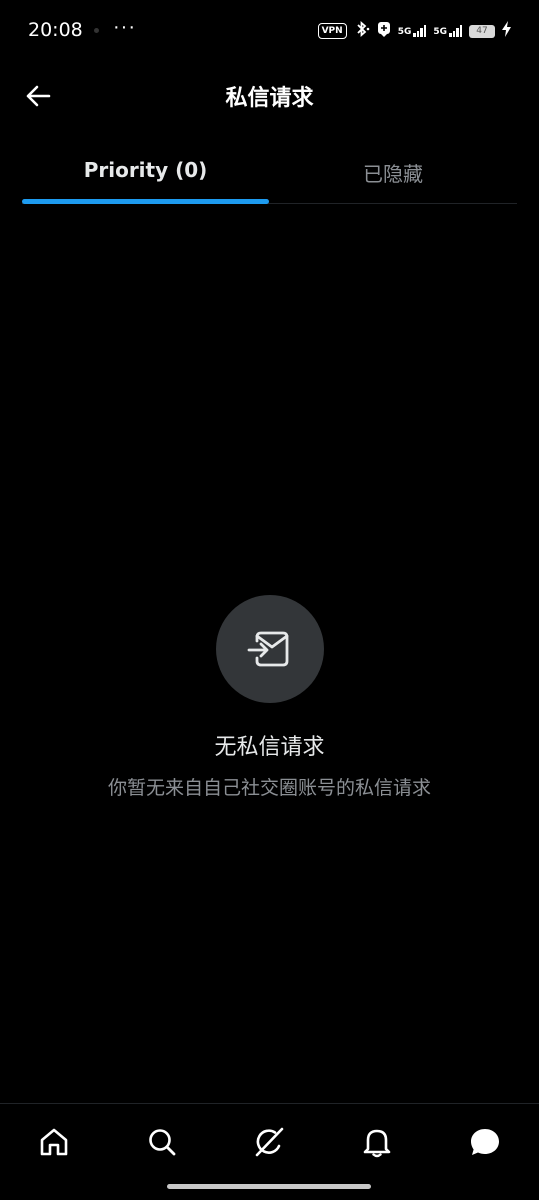 This screenshot has width=539, height=1200. I want to click on home-icon, so click(54, 1141).